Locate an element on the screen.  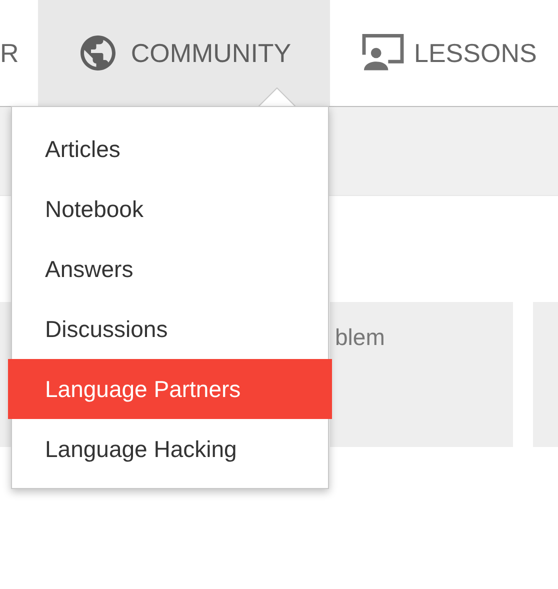
menu-item: Answers is located at coordinates (170, 269).